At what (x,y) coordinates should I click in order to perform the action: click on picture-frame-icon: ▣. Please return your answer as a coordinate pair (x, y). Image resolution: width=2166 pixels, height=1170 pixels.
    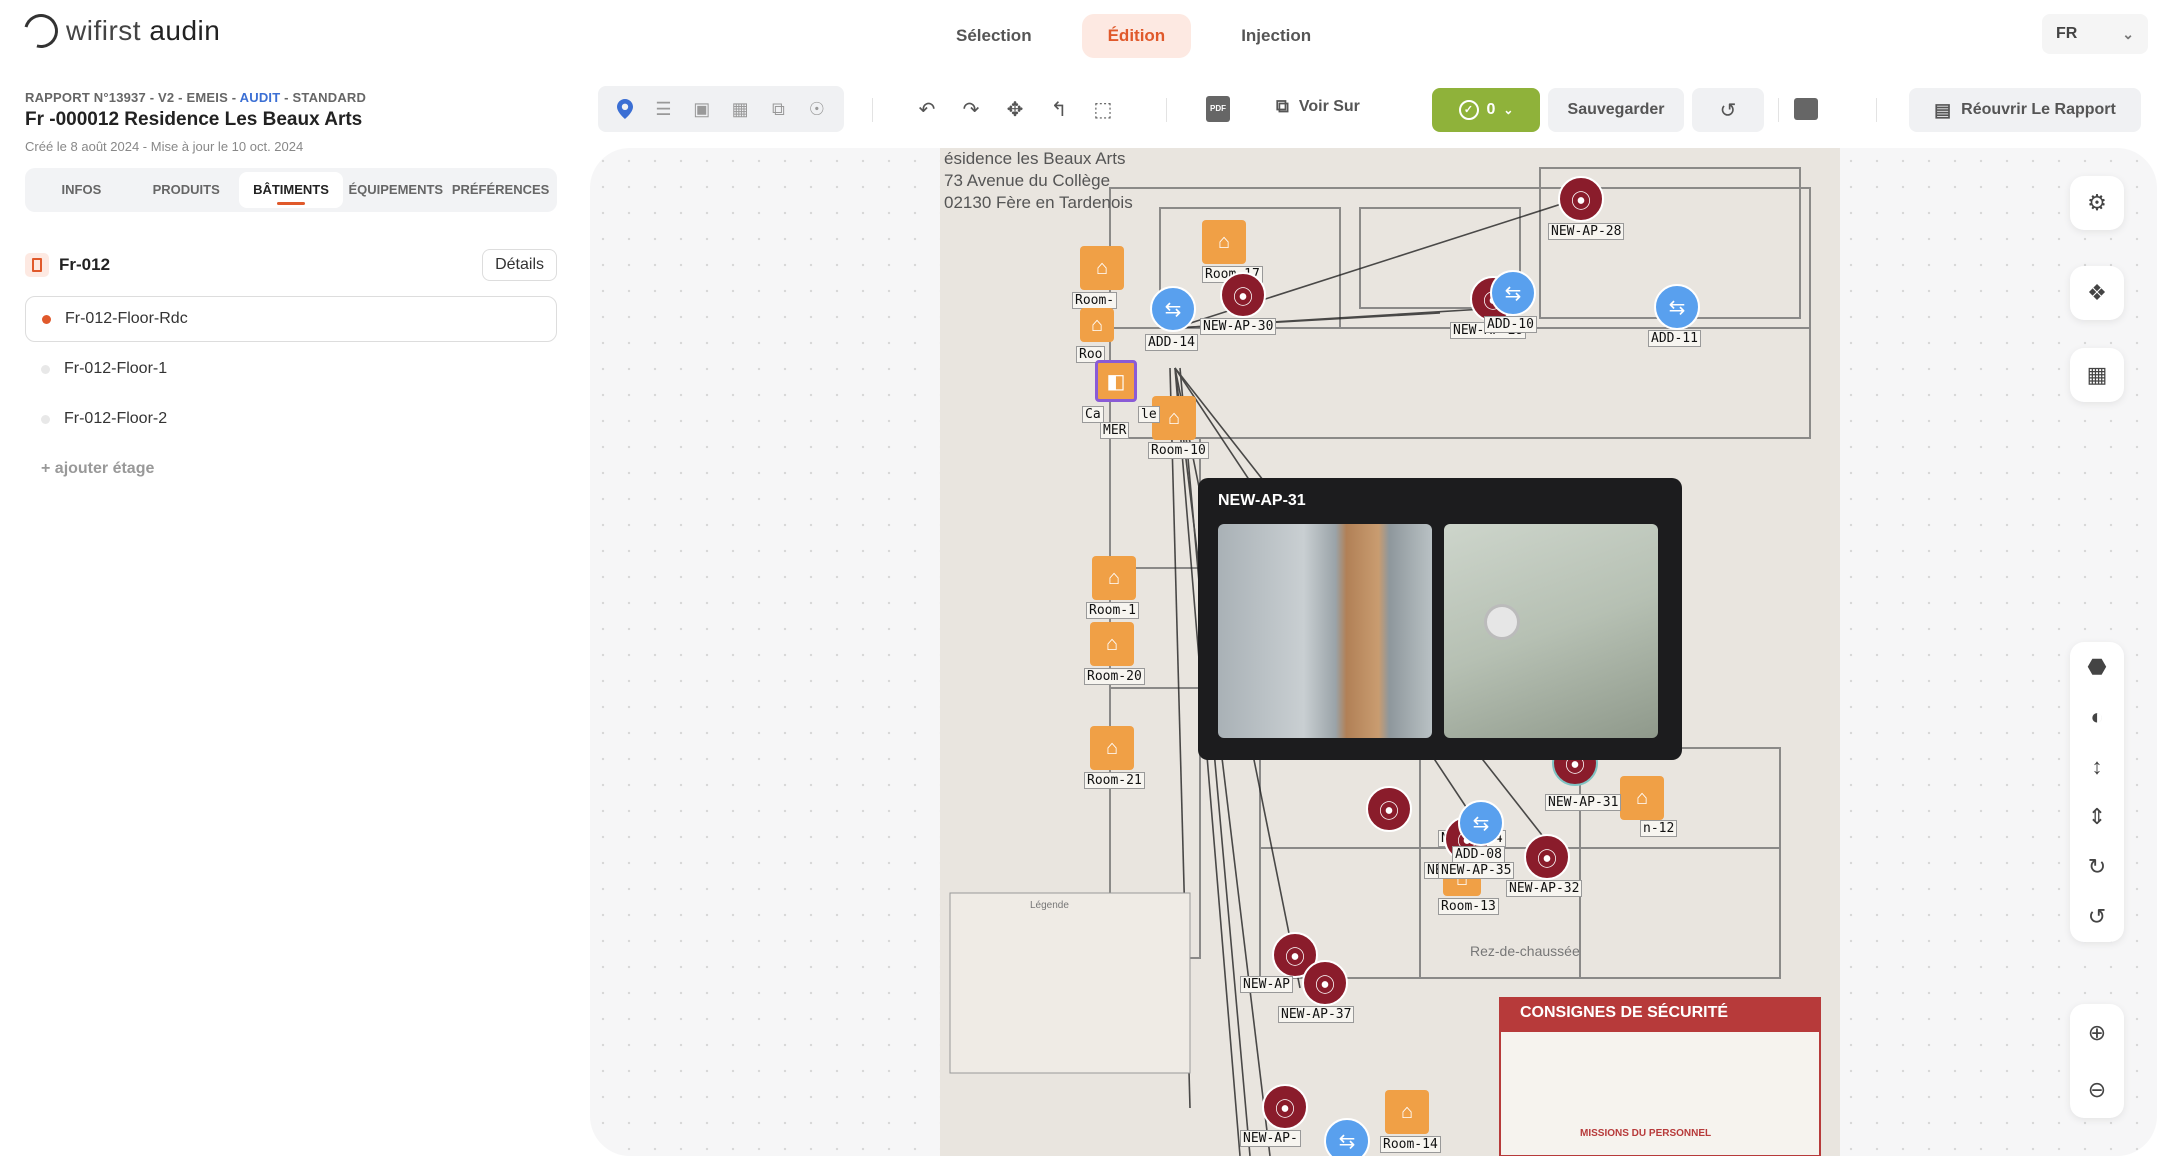
    Looking at the image, I should click on (702, 109).